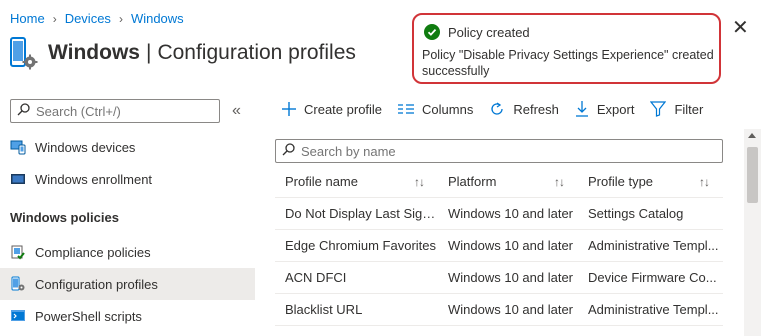  Describe the element at coordinates (324, 309) in the screenshot. I see `cell-profile-name: Blacklist URL` at that location.